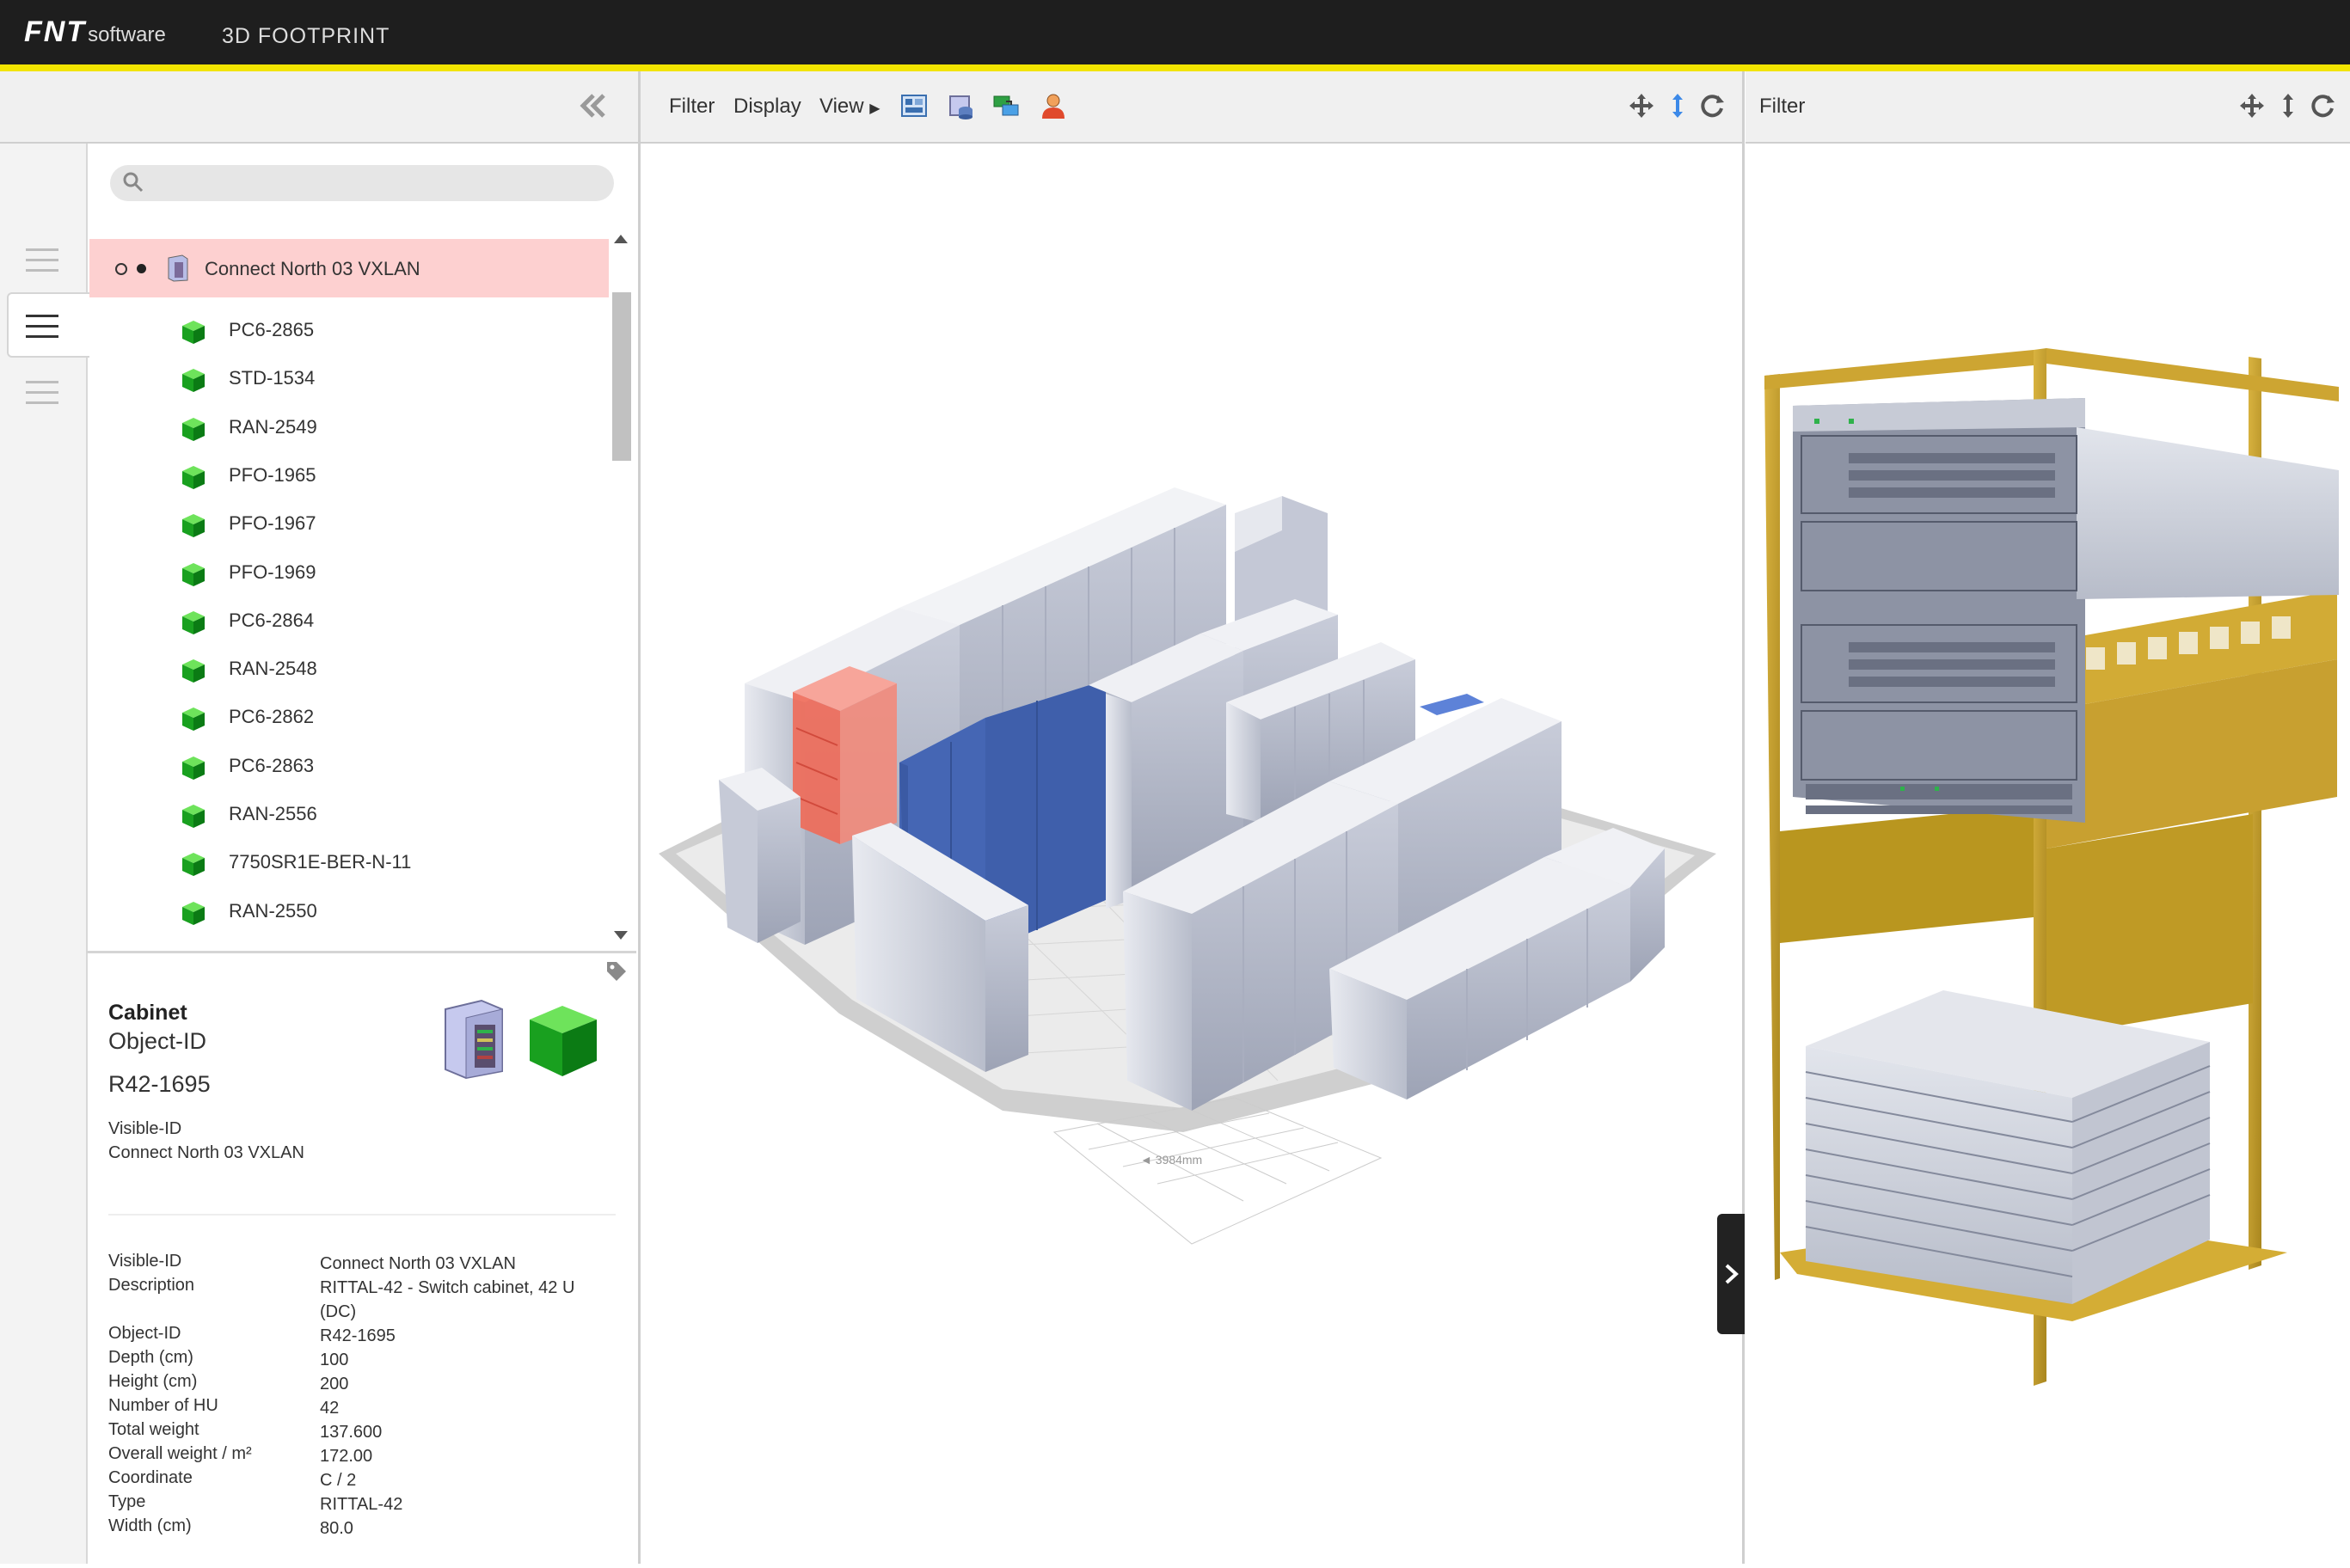  Describe the element at coordinates (150, 1357) in the screenshot. I see `property-key: Depth (cm)` at that location.